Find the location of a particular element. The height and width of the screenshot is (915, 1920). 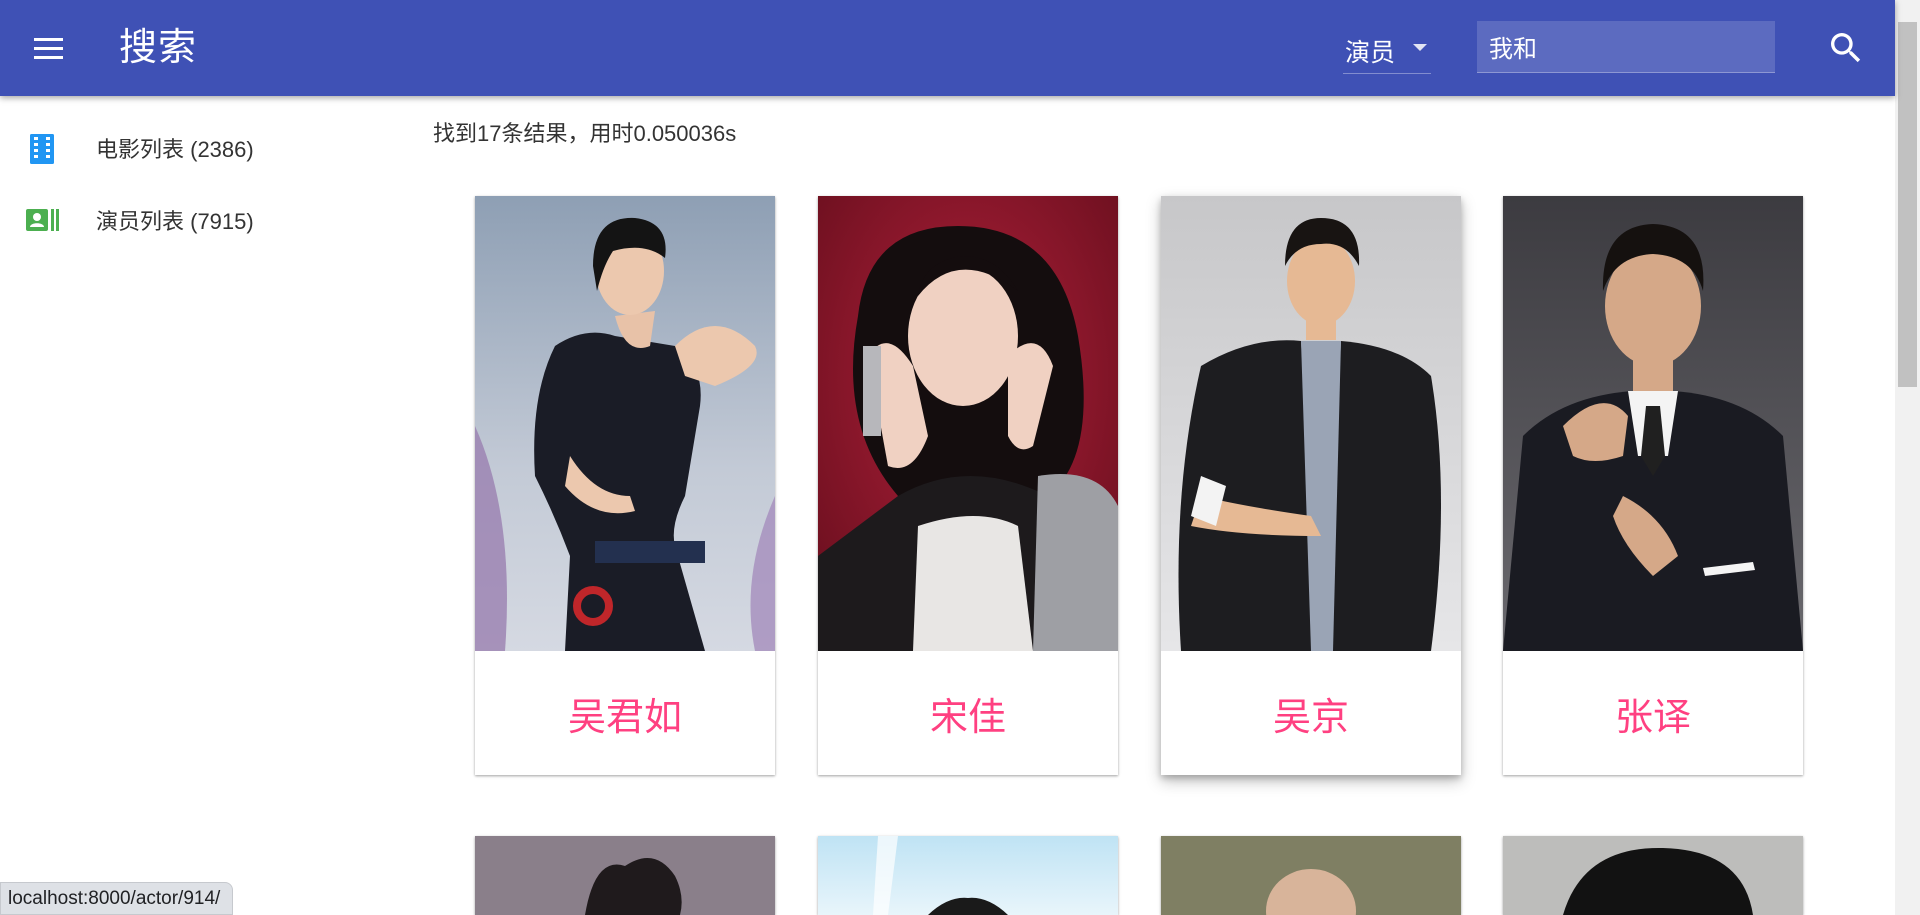

sidebar-item-actors: 演员列表 (7915) is located at coordinates (200, 220).